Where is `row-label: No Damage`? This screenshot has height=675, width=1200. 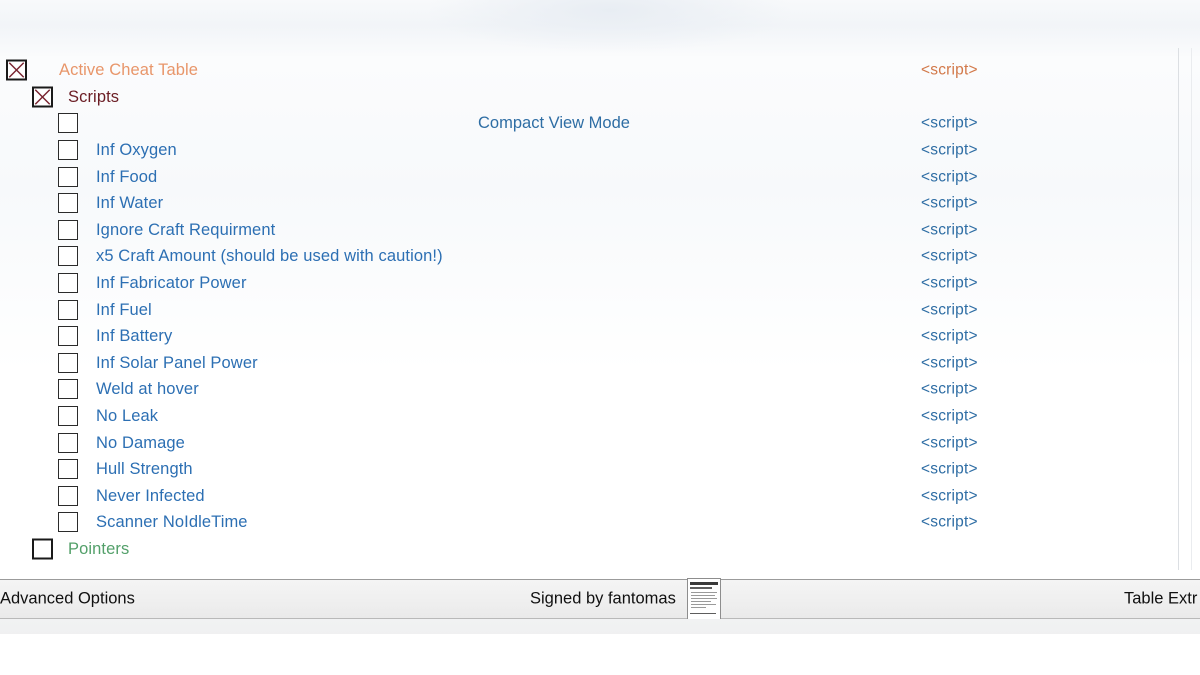 row-label: No Damage is located at coordinates (140, 442).